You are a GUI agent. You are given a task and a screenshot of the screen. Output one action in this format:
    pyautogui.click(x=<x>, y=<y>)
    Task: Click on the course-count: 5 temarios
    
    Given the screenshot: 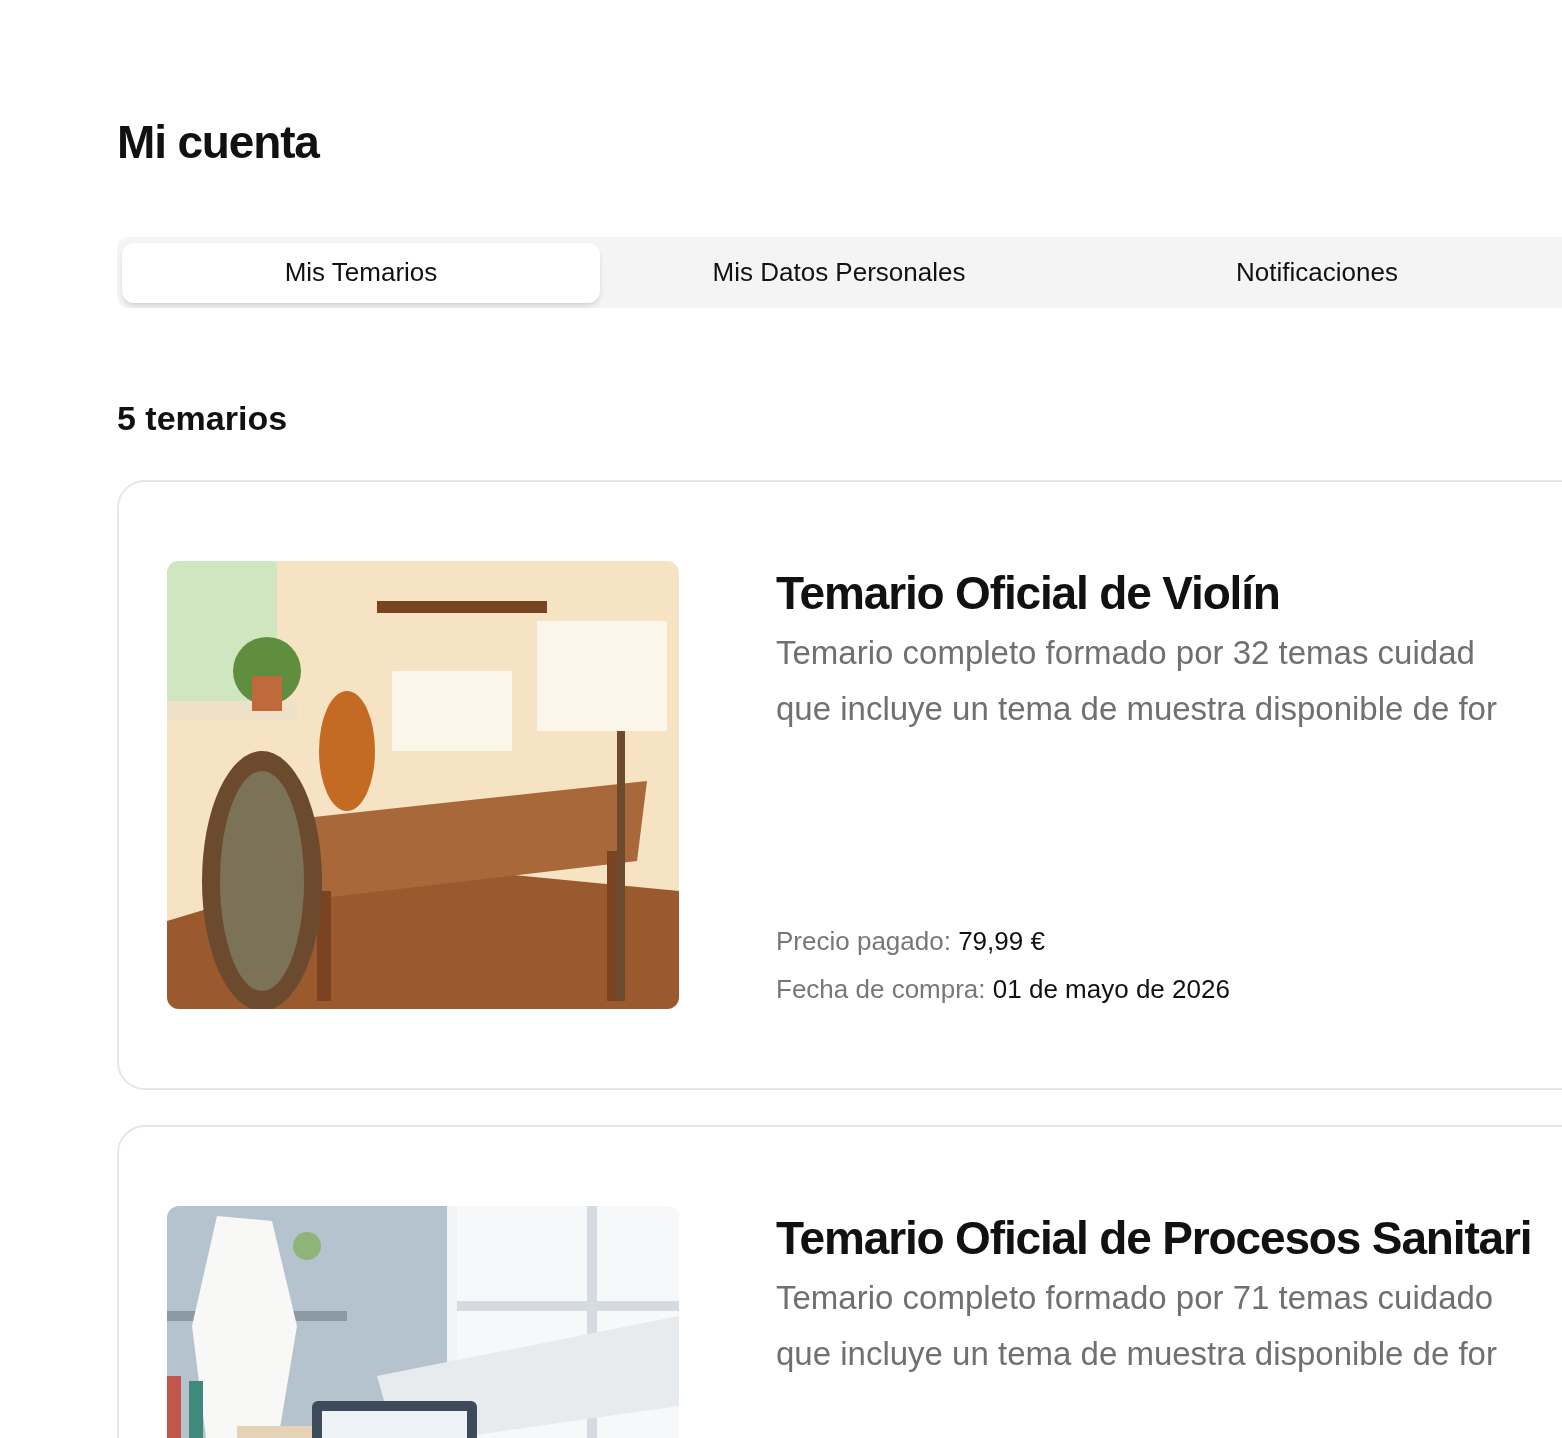 What is the action you would take?
    pyautogui.click(x=203, y=418)
    